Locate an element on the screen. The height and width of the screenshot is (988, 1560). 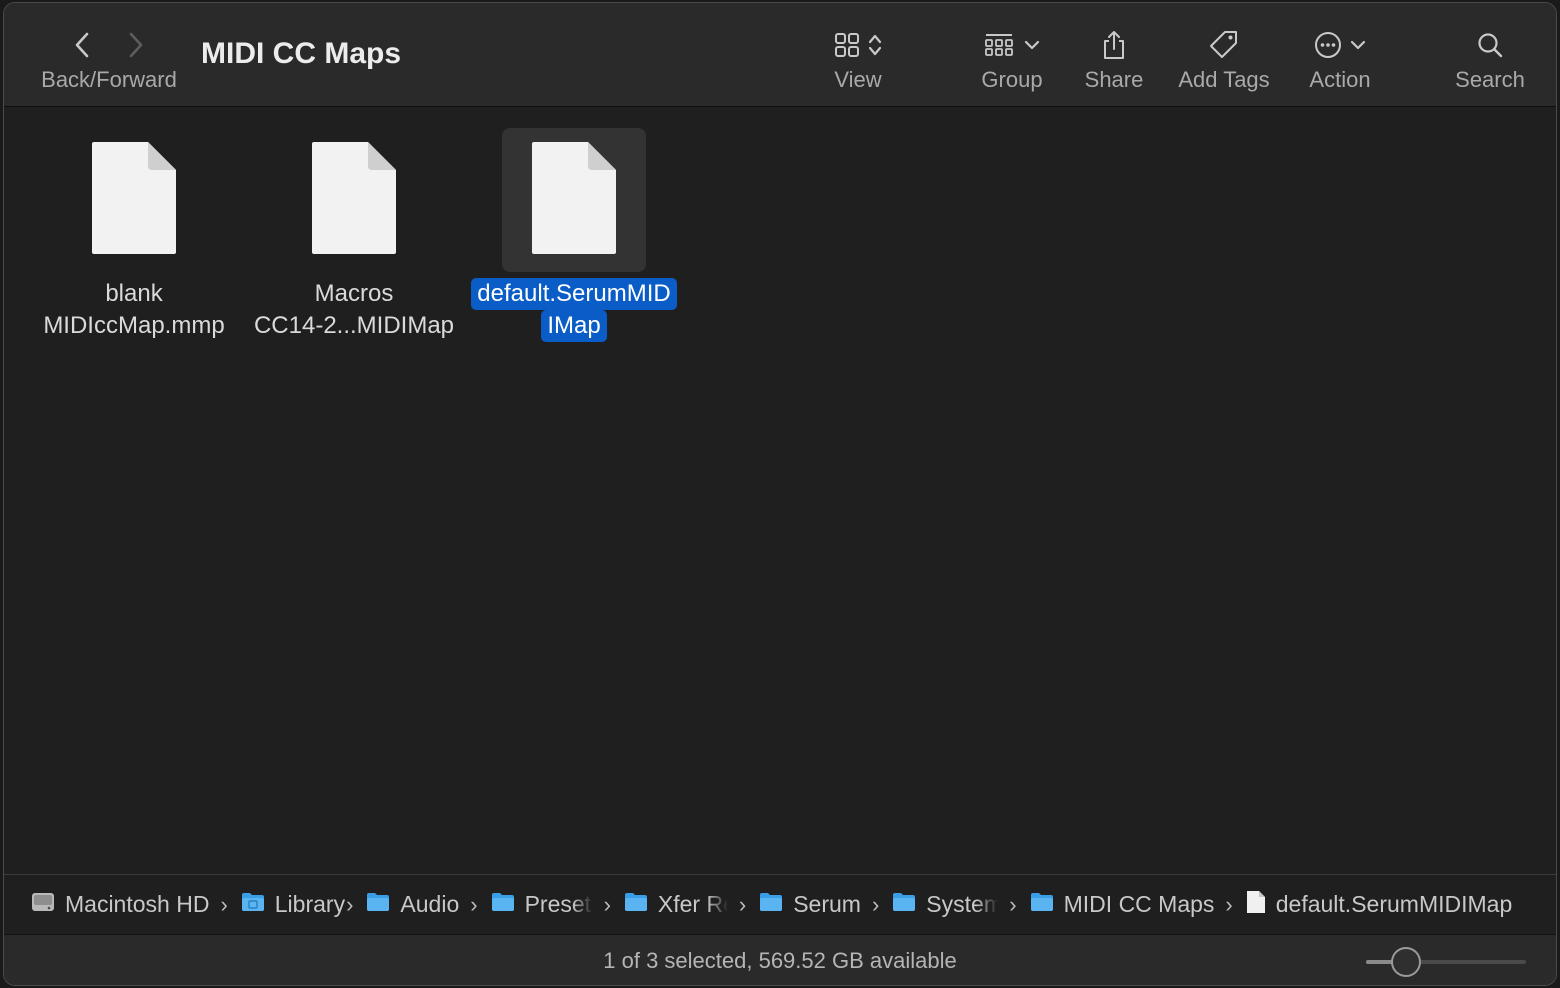
file-name-line-1: Macros is located at coordinates (354, 293).